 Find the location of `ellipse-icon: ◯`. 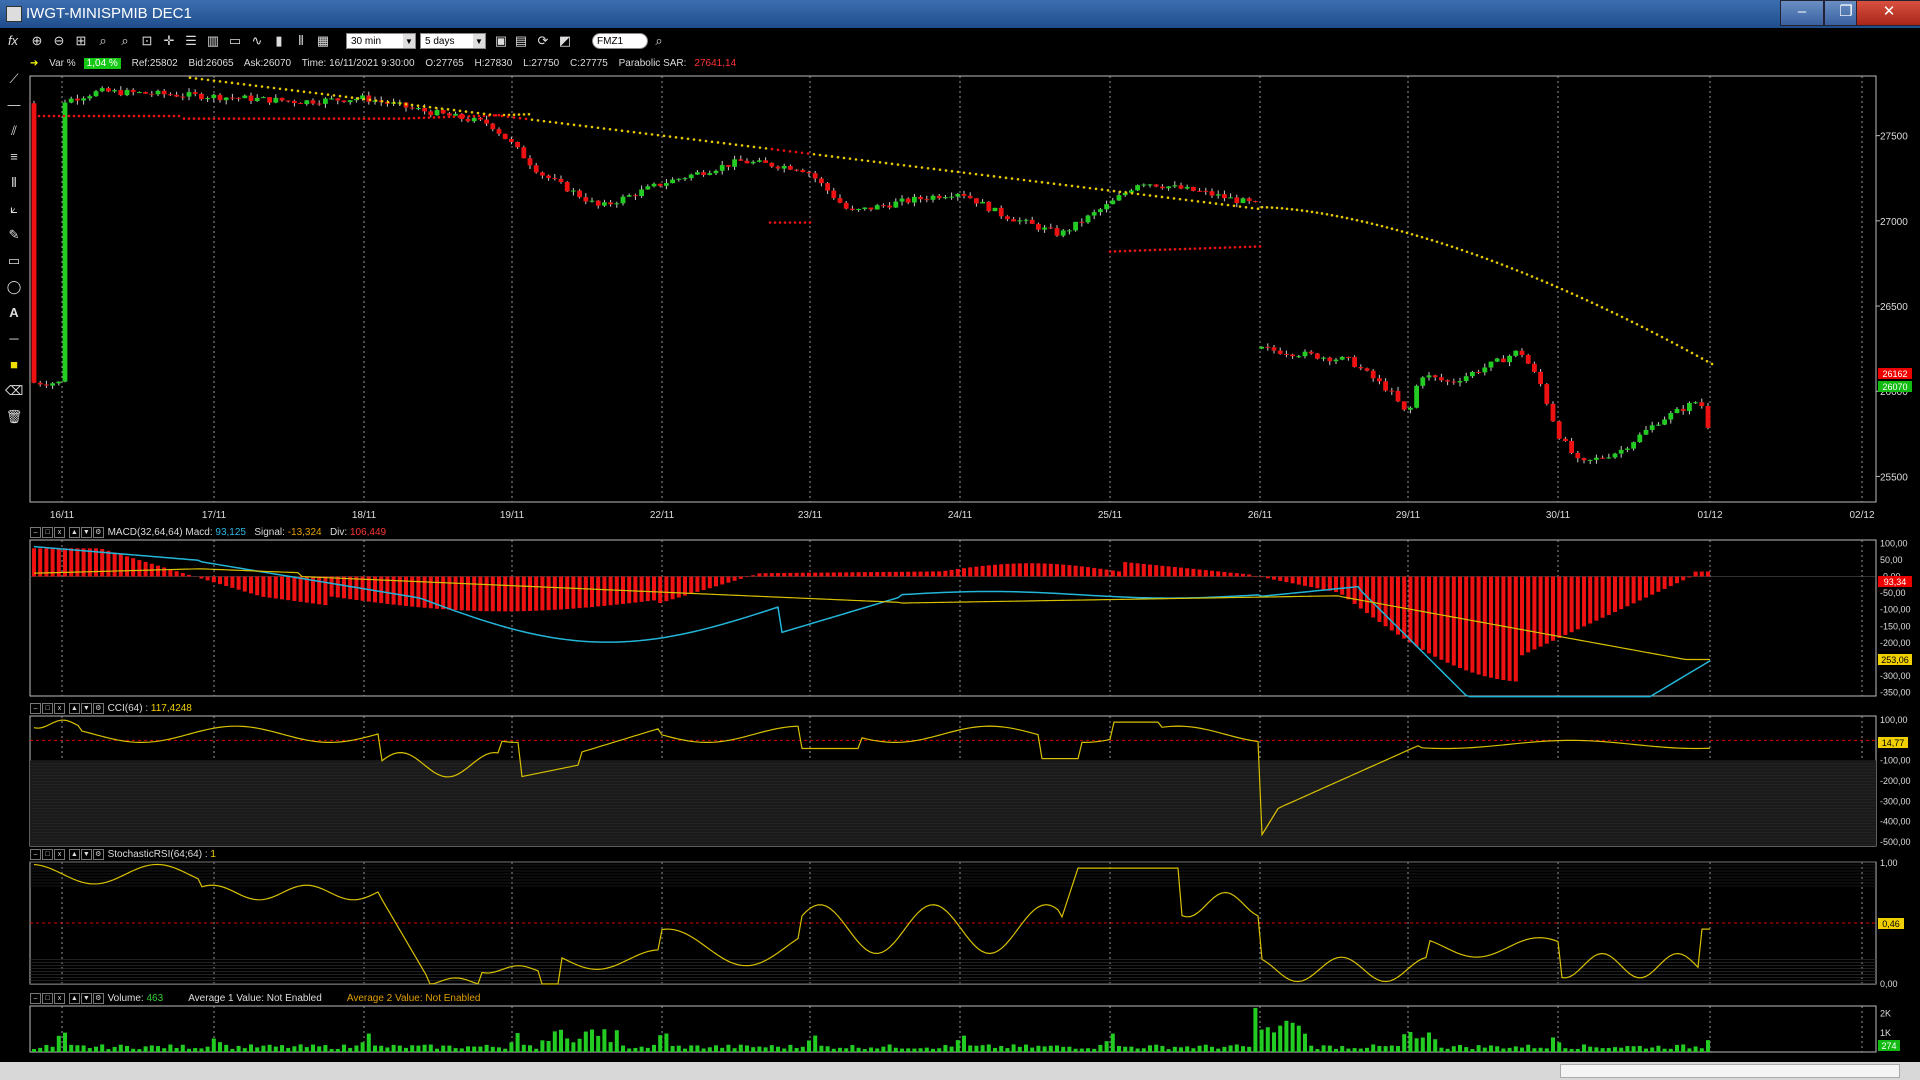

ellipse-icon: ◯ is located at coordinates (14, 287).